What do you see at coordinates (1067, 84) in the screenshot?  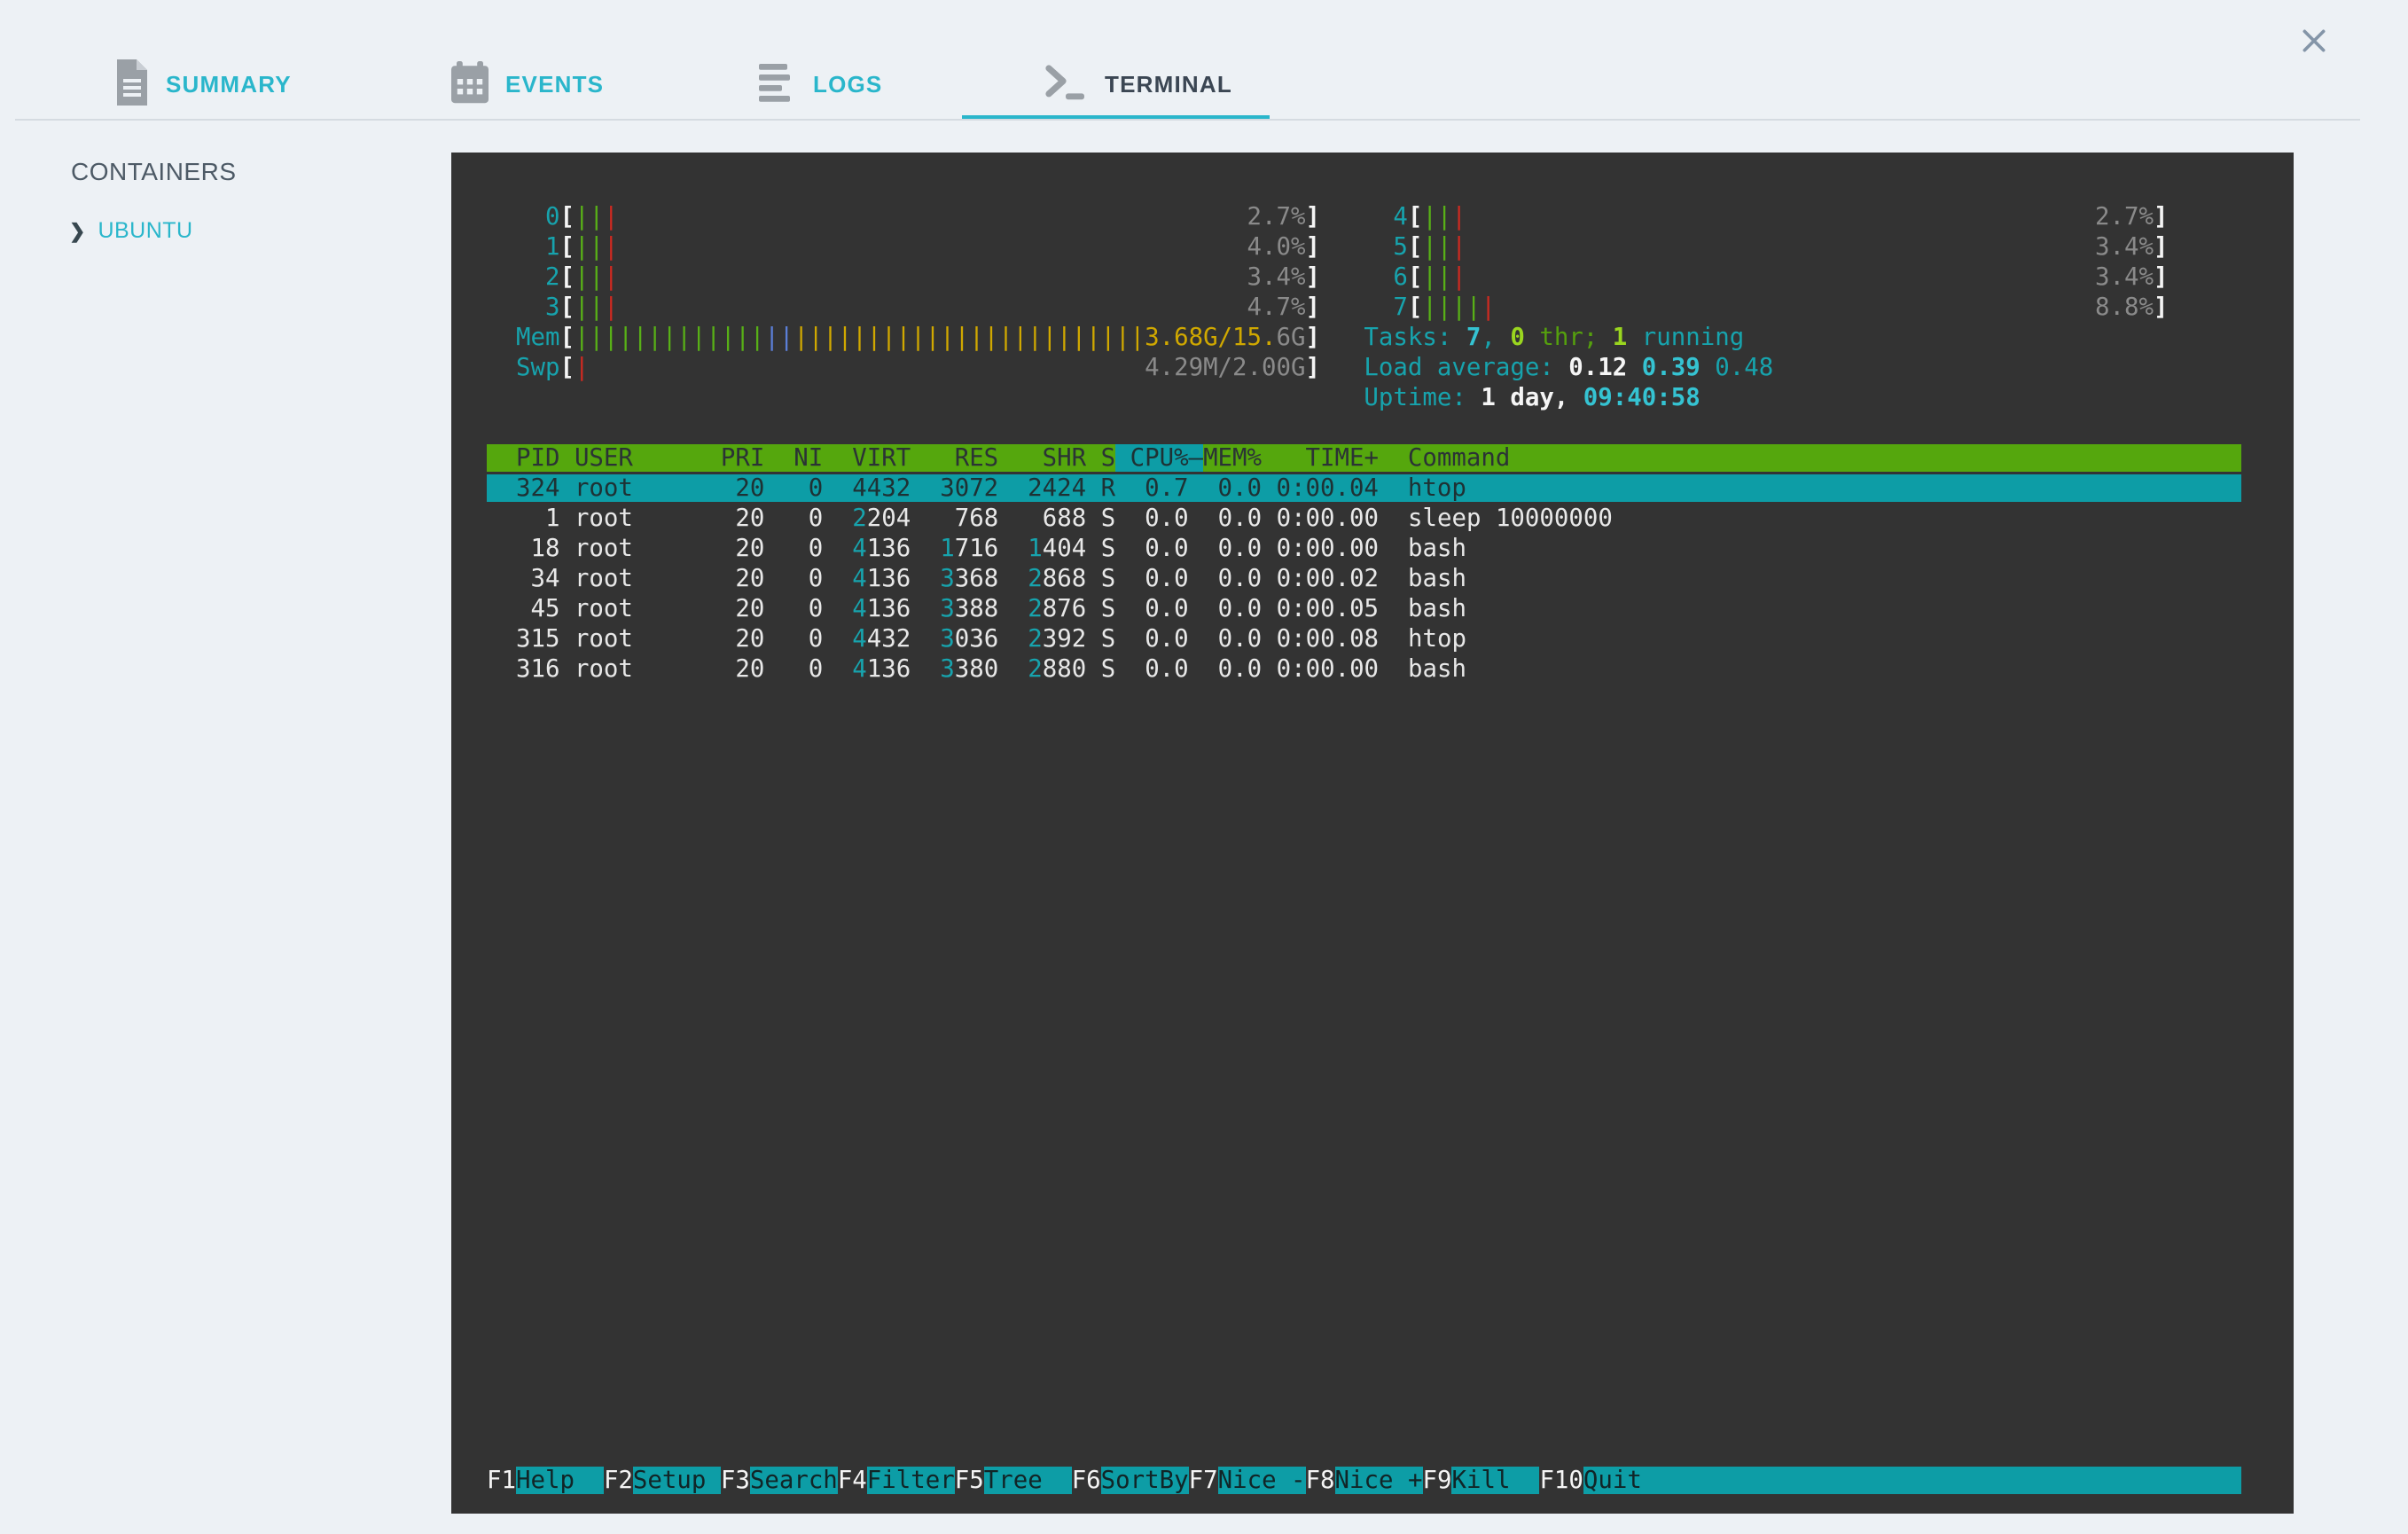 I see `terminal-prompt-icon` at bounding box center [1067, 84].